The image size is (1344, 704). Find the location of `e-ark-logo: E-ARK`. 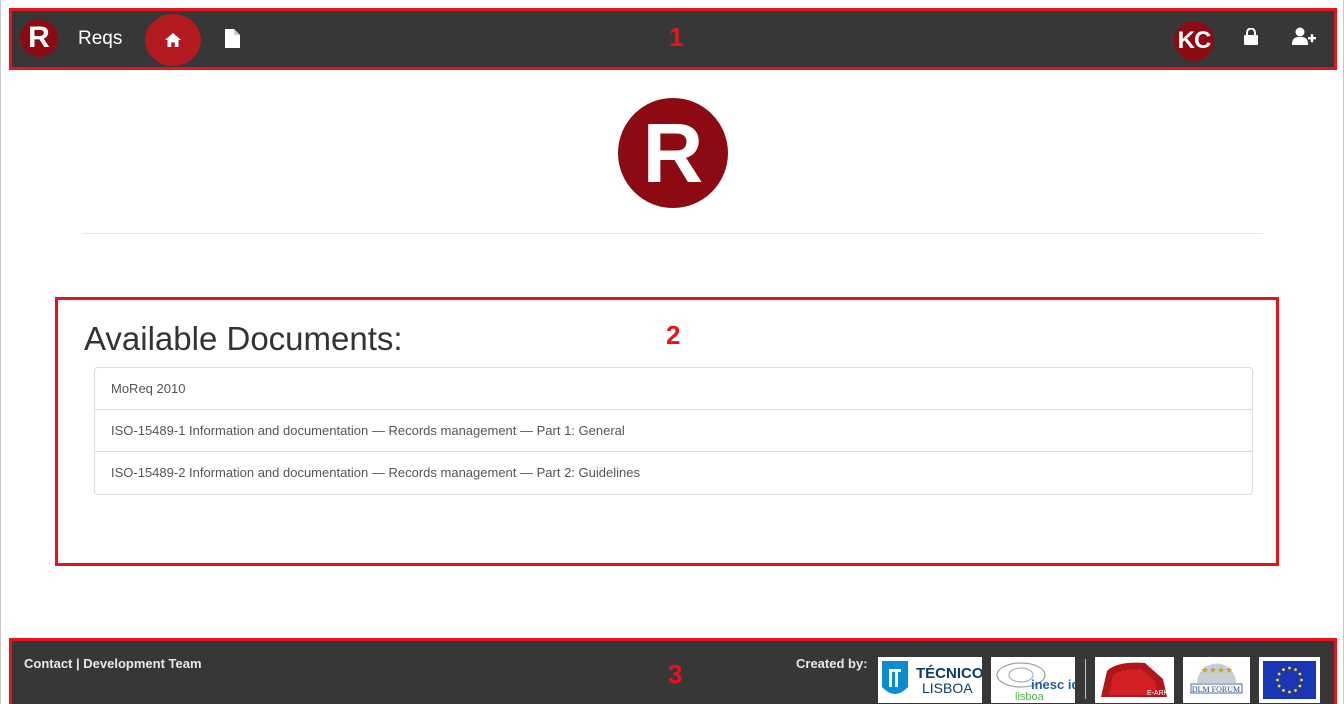

e-ark-logo: E-ARK is located at coordinates (1134, 680).